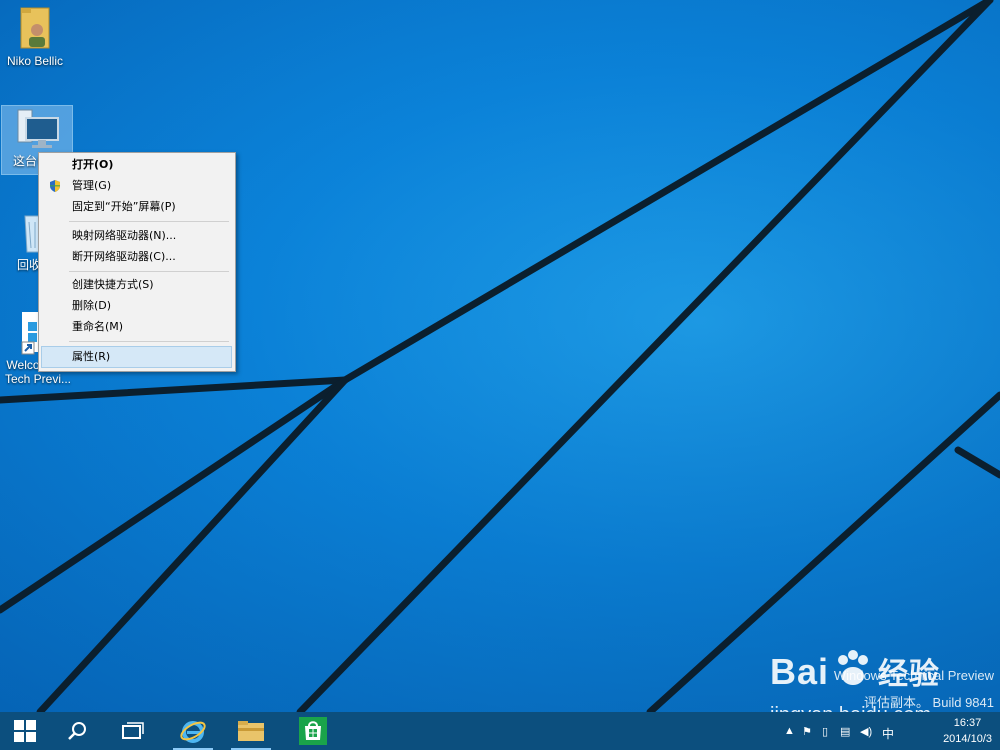  I want to click on build-watermark-line1: Windows Technical Preview, so click(913, 675).